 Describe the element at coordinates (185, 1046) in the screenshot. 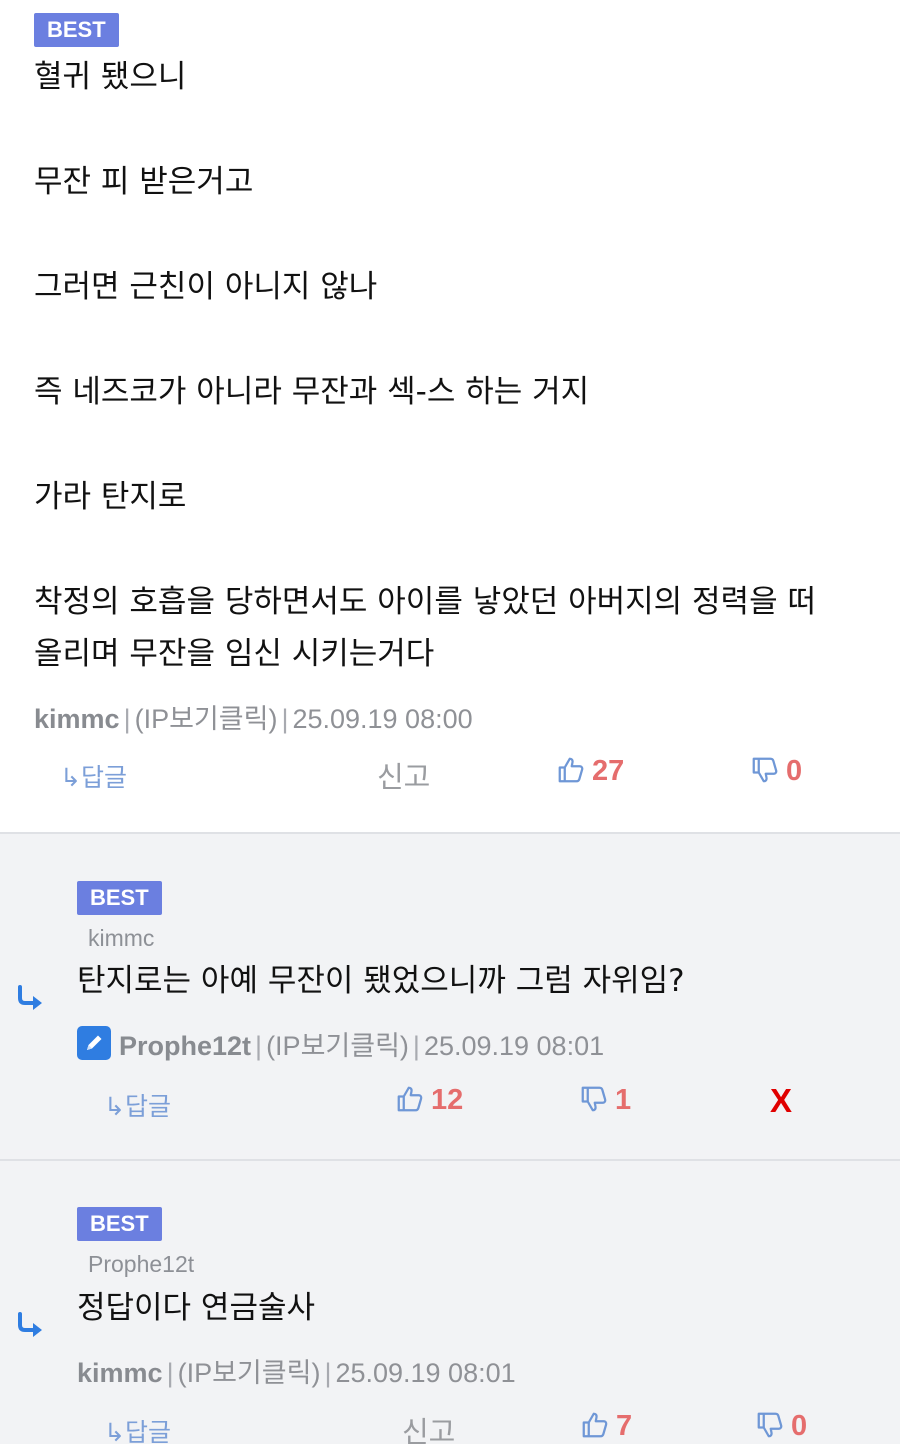

I see `author-name: Prophe12t` at that location.